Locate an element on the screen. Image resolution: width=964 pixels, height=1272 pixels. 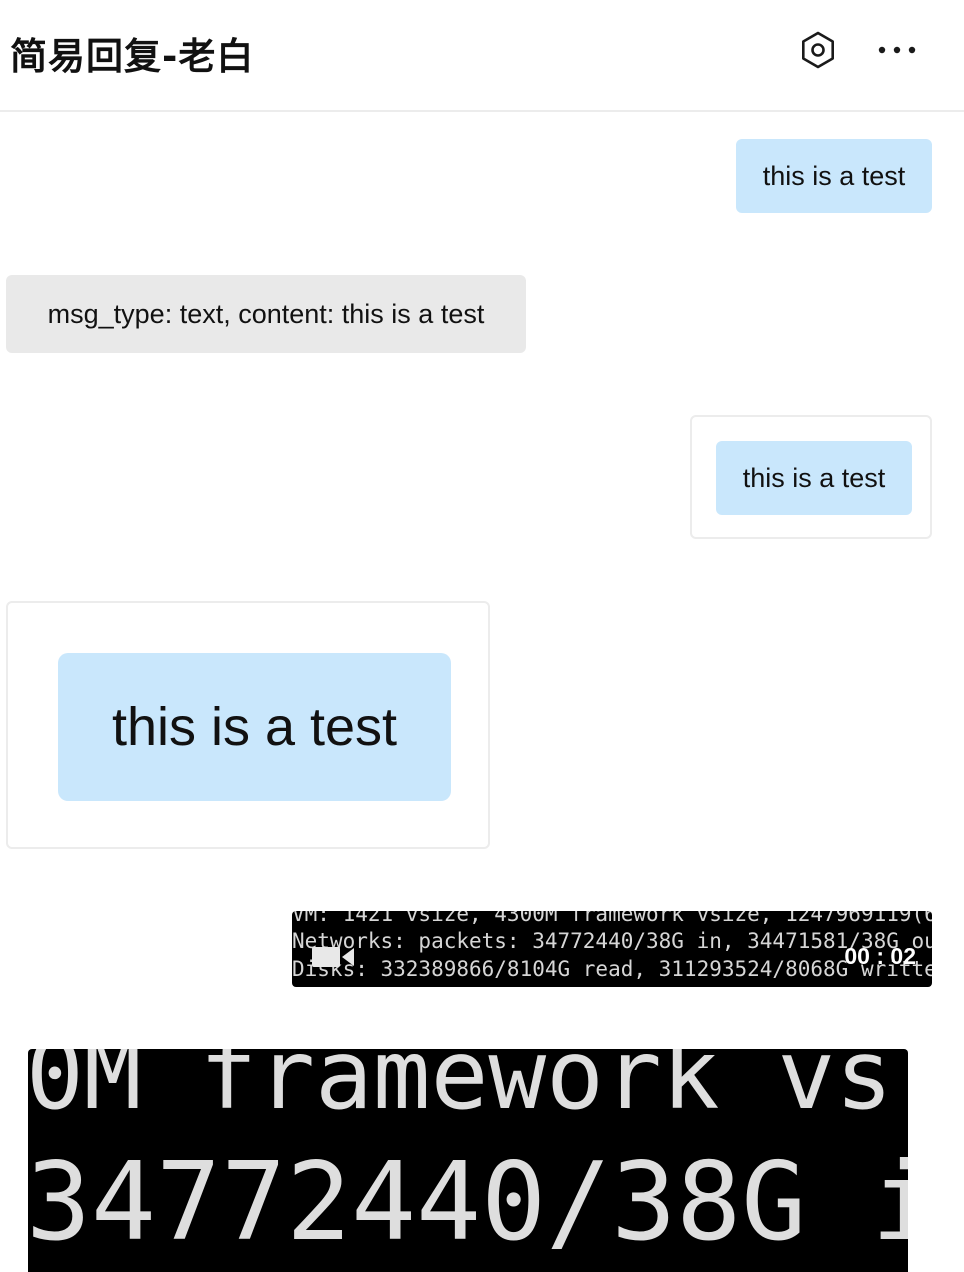
more-button is located at coordinates (897, 50).